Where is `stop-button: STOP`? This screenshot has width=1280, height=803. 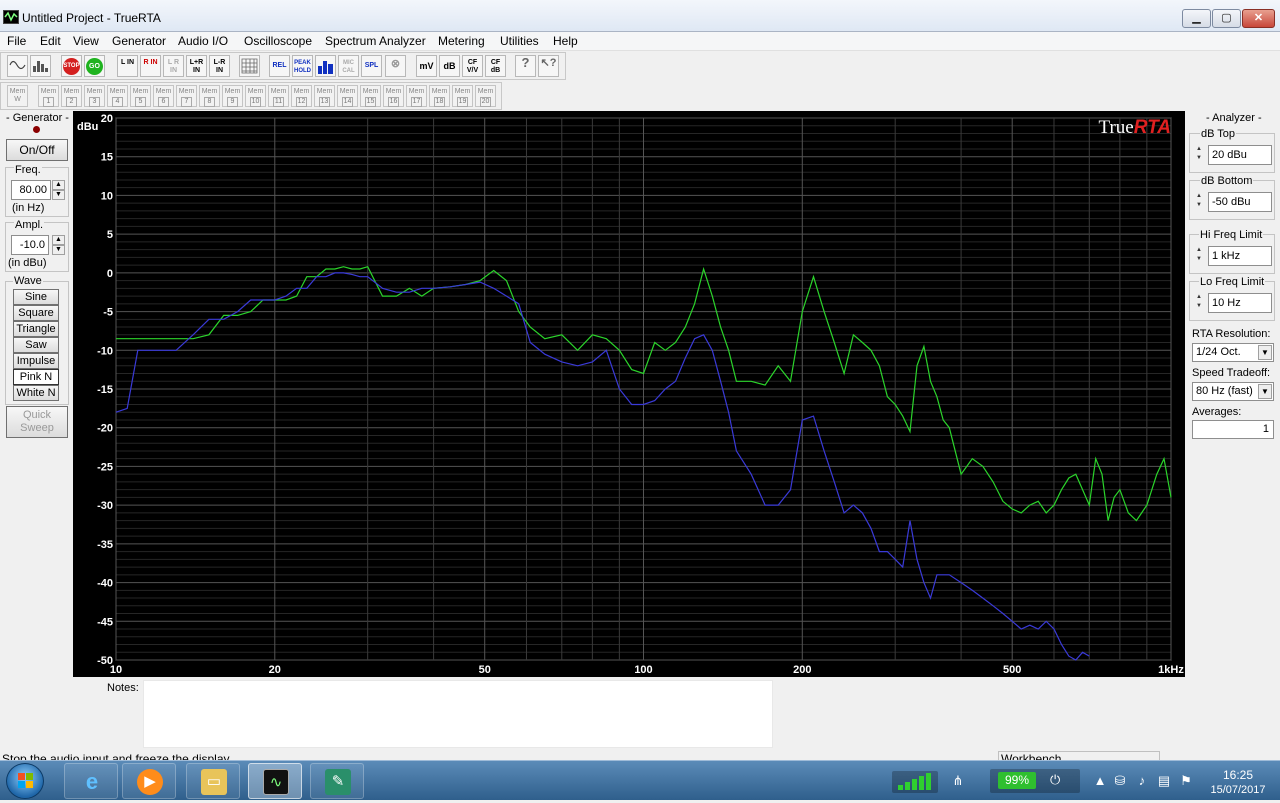
stop-button: STOP is located at coordinates (71, 66).